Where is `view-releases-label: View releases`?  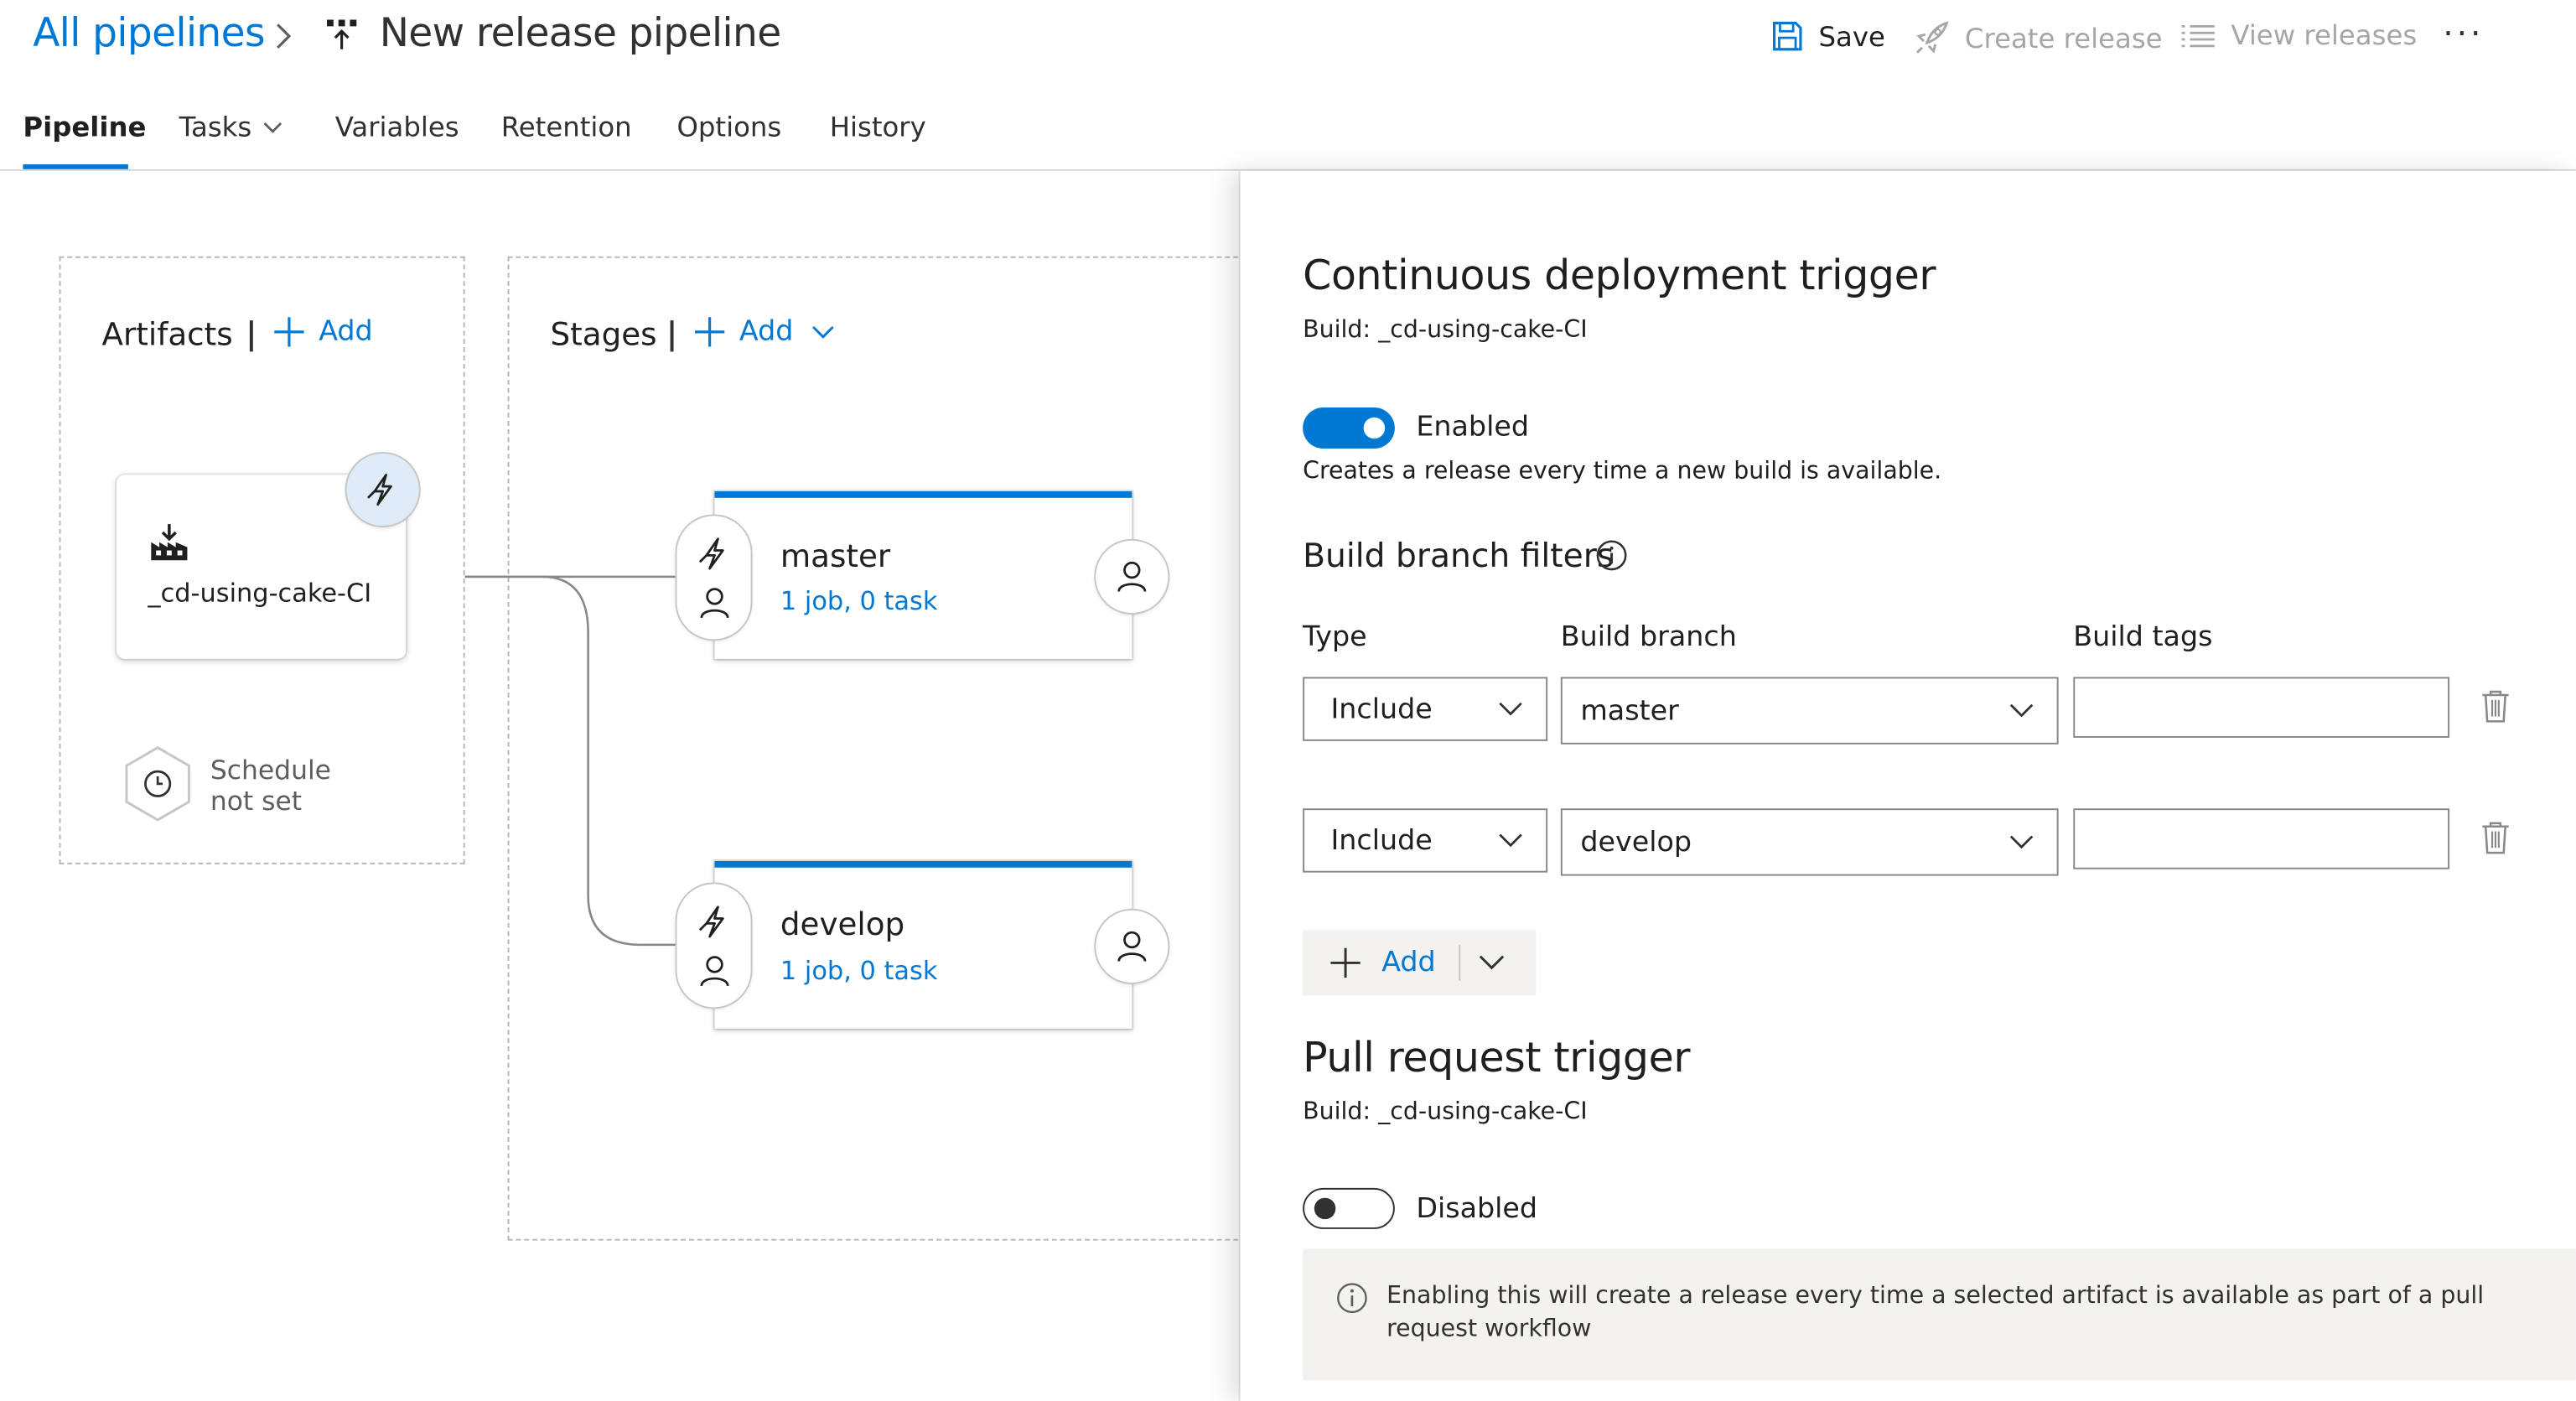
view-releases-label: View releases is located at coordinates (2324, 35).